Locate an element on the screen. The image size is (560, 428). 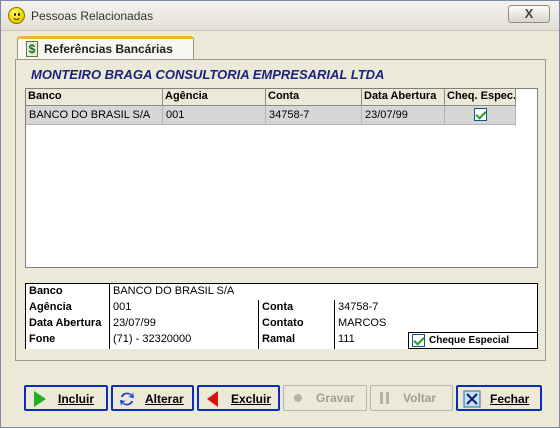
conta-label: Conta is located at coordinates (297, 308).